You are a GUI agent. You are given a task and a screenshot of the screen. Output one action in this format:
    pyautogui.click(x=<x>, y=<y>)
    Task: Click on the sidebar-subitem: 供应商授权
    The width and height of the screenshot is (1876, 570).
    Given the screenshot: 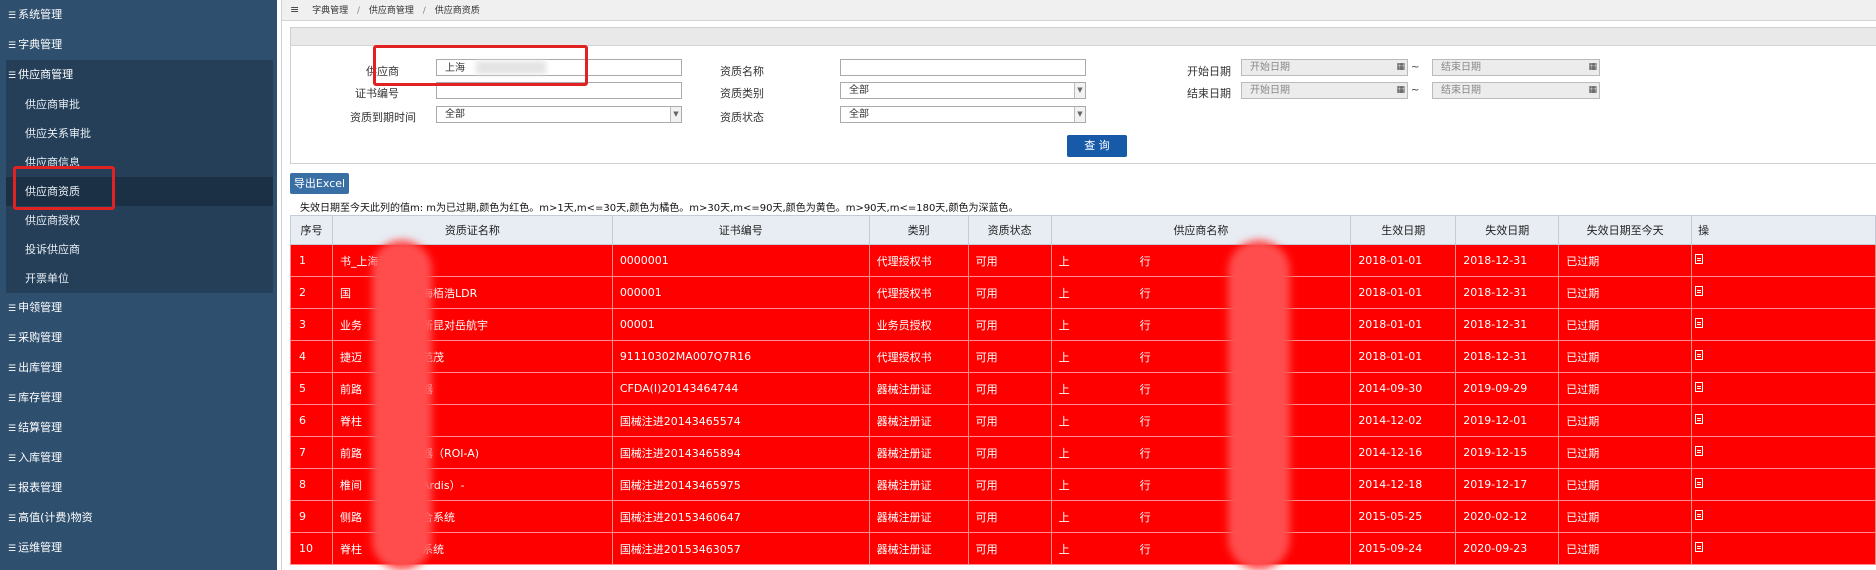 What is the action you would take?
    pyautogui.click(x=139, y=220)
    